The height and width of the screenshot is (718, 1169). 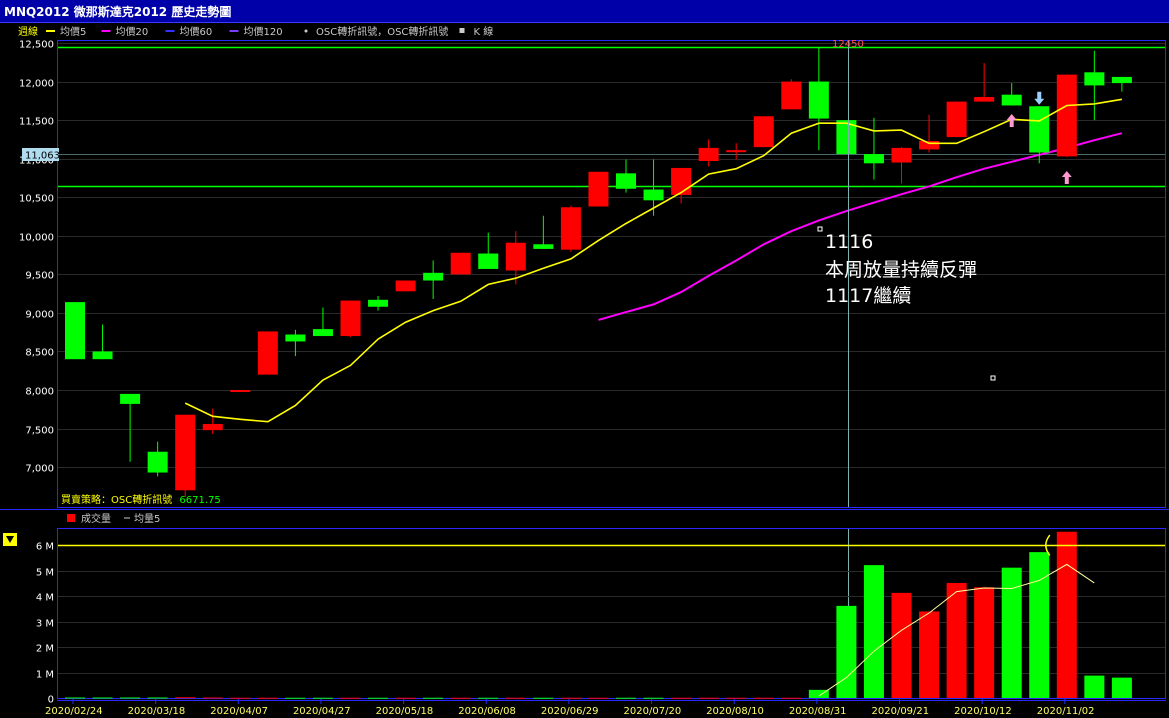 What do you see at coordinates (849, 242) in the screenshot?
I see `annotation-line-1: 1116` at bounding box center [849, 242].